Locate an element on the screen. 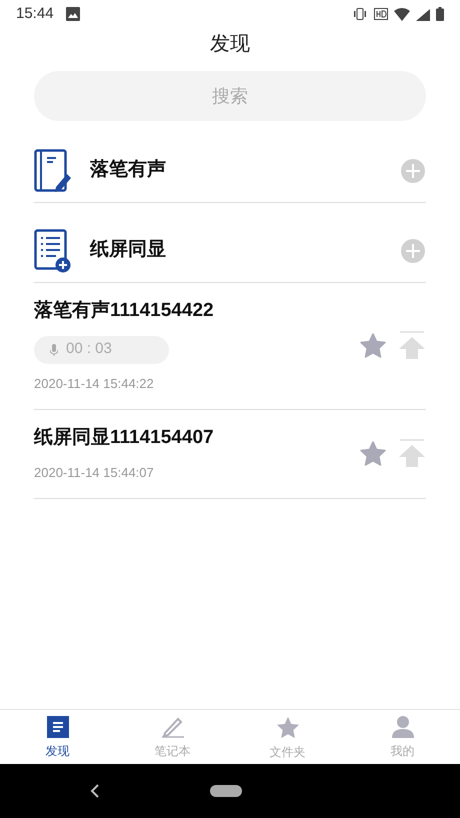  nav-tab: 发现 is located at coordinates (57, 737).